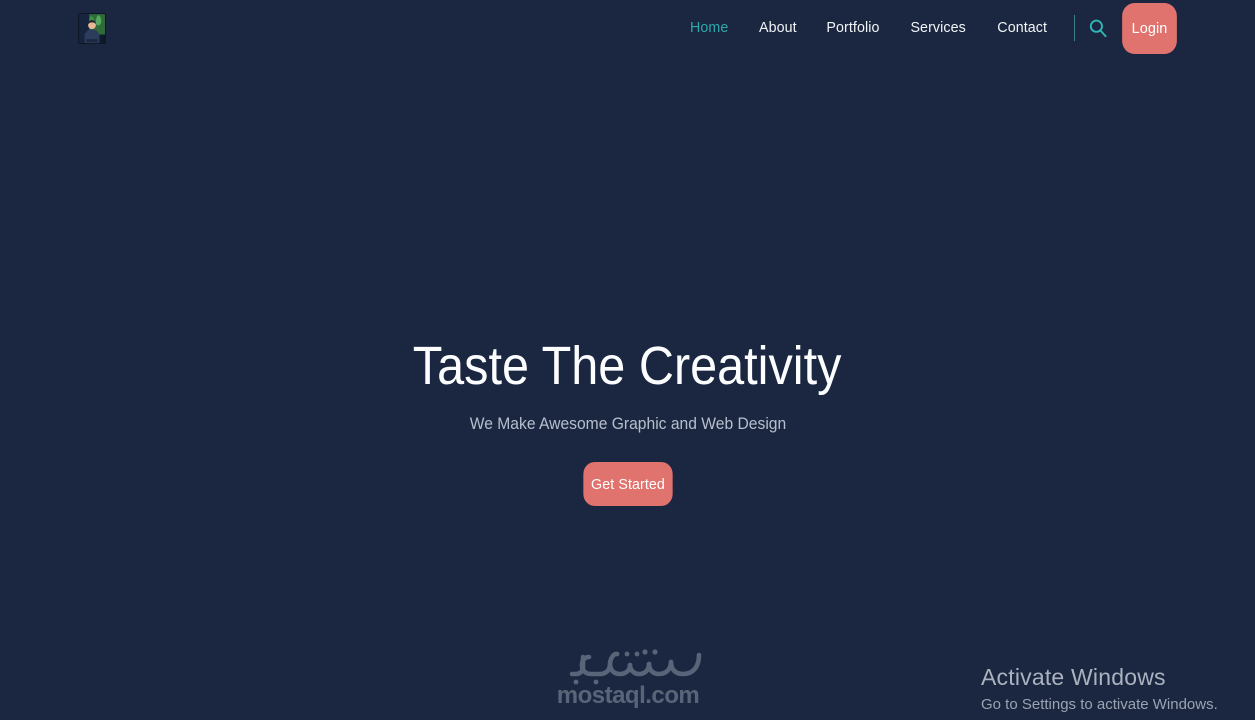 This screenshot has height=720, width=1255. What do you see at coordinates (627, 366) in the screenshot?
I see `hero-title: Taste The Creativity` at bounding box center [627, 366].